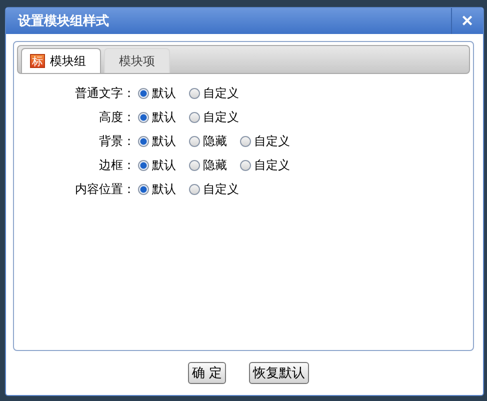 The width and height of the screenshot is (487, 401). I want to click on field-label: 内容位置：, so click(104, 189).